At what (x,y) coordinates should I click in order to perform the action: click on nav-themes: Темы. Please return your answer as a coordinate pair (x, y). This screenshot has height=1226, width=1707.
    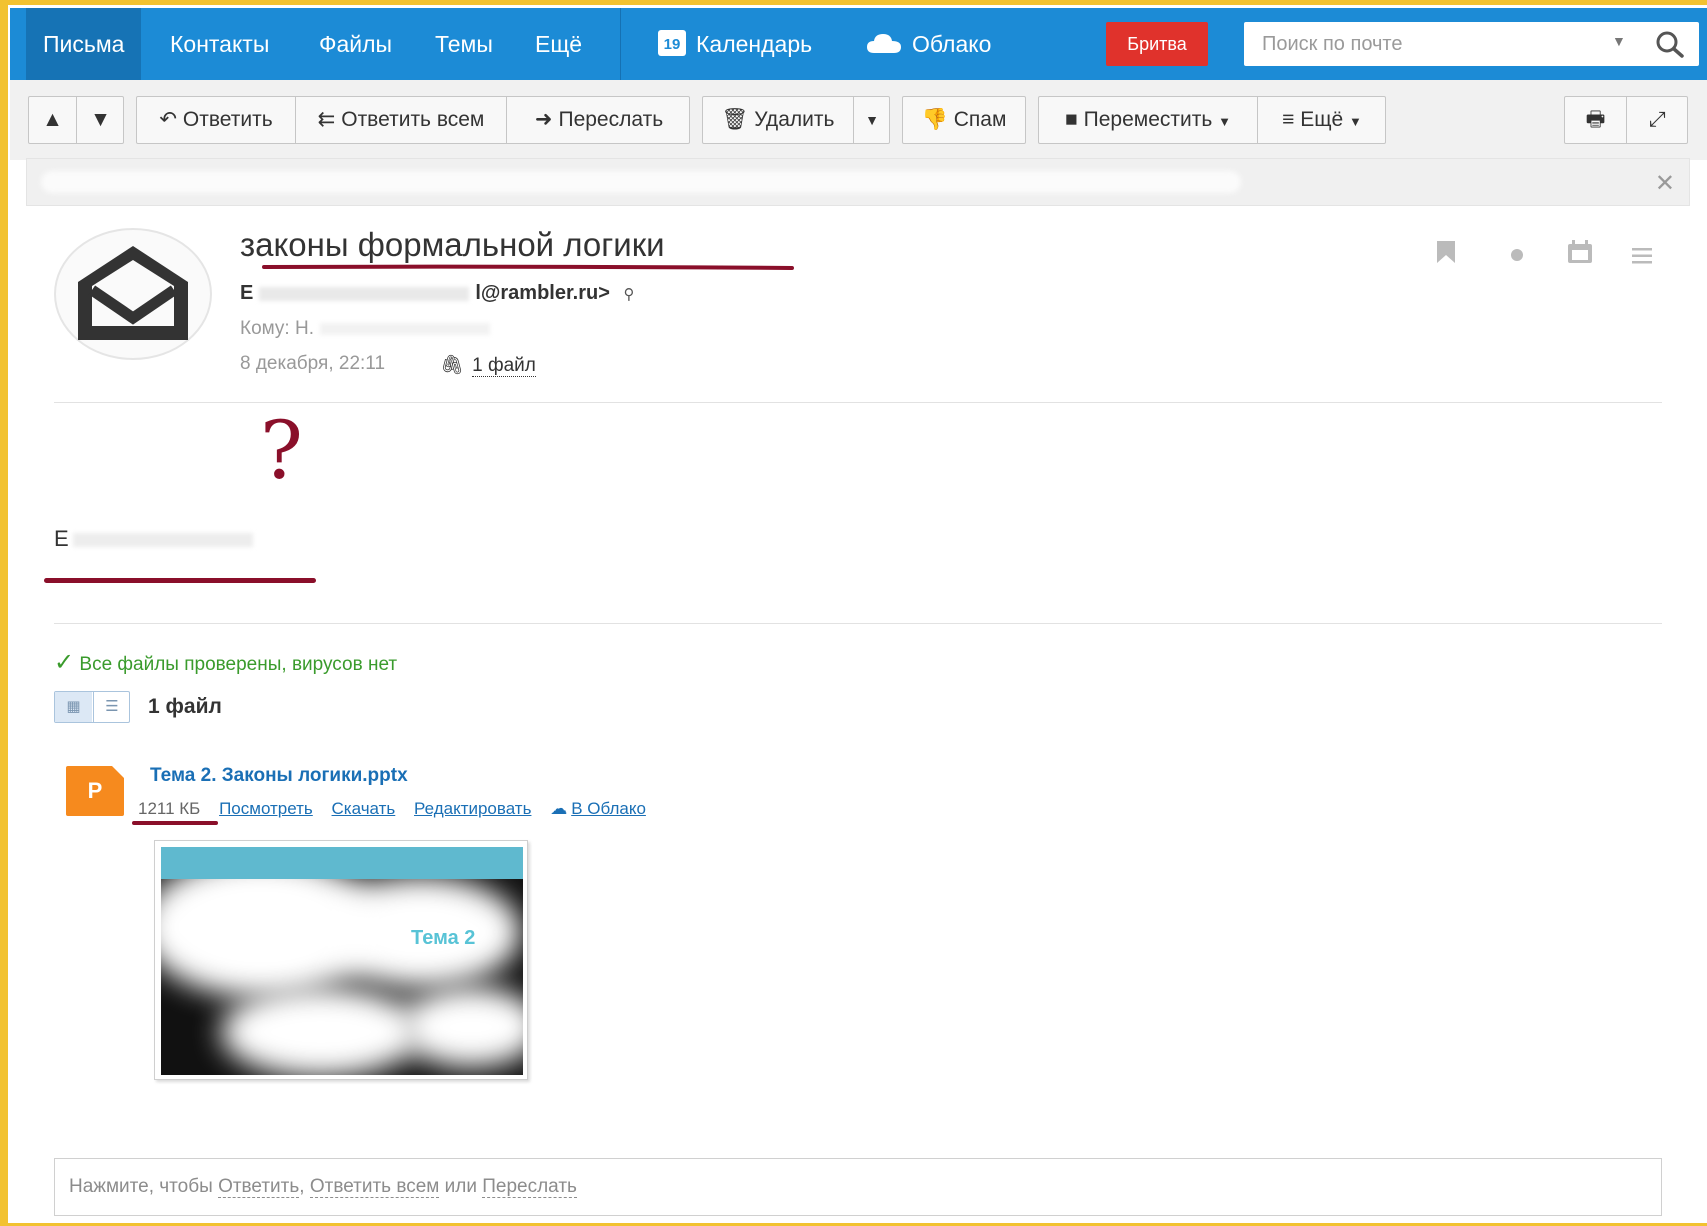
    Looking at the image, I should click on (464, 44).